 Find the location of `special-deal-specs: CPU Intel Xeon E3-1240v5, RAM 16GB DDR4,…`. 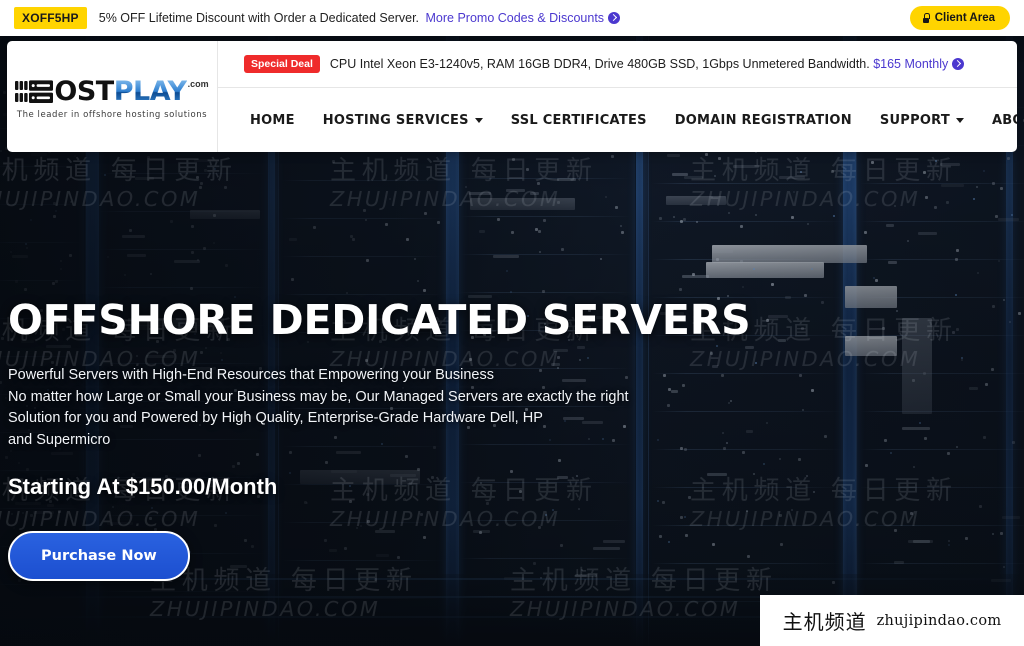

special-deal-specs: CPU Intel Xeon E3-1240v5, RAM 16GB DDR4,… is located at coordinates (599, 64).